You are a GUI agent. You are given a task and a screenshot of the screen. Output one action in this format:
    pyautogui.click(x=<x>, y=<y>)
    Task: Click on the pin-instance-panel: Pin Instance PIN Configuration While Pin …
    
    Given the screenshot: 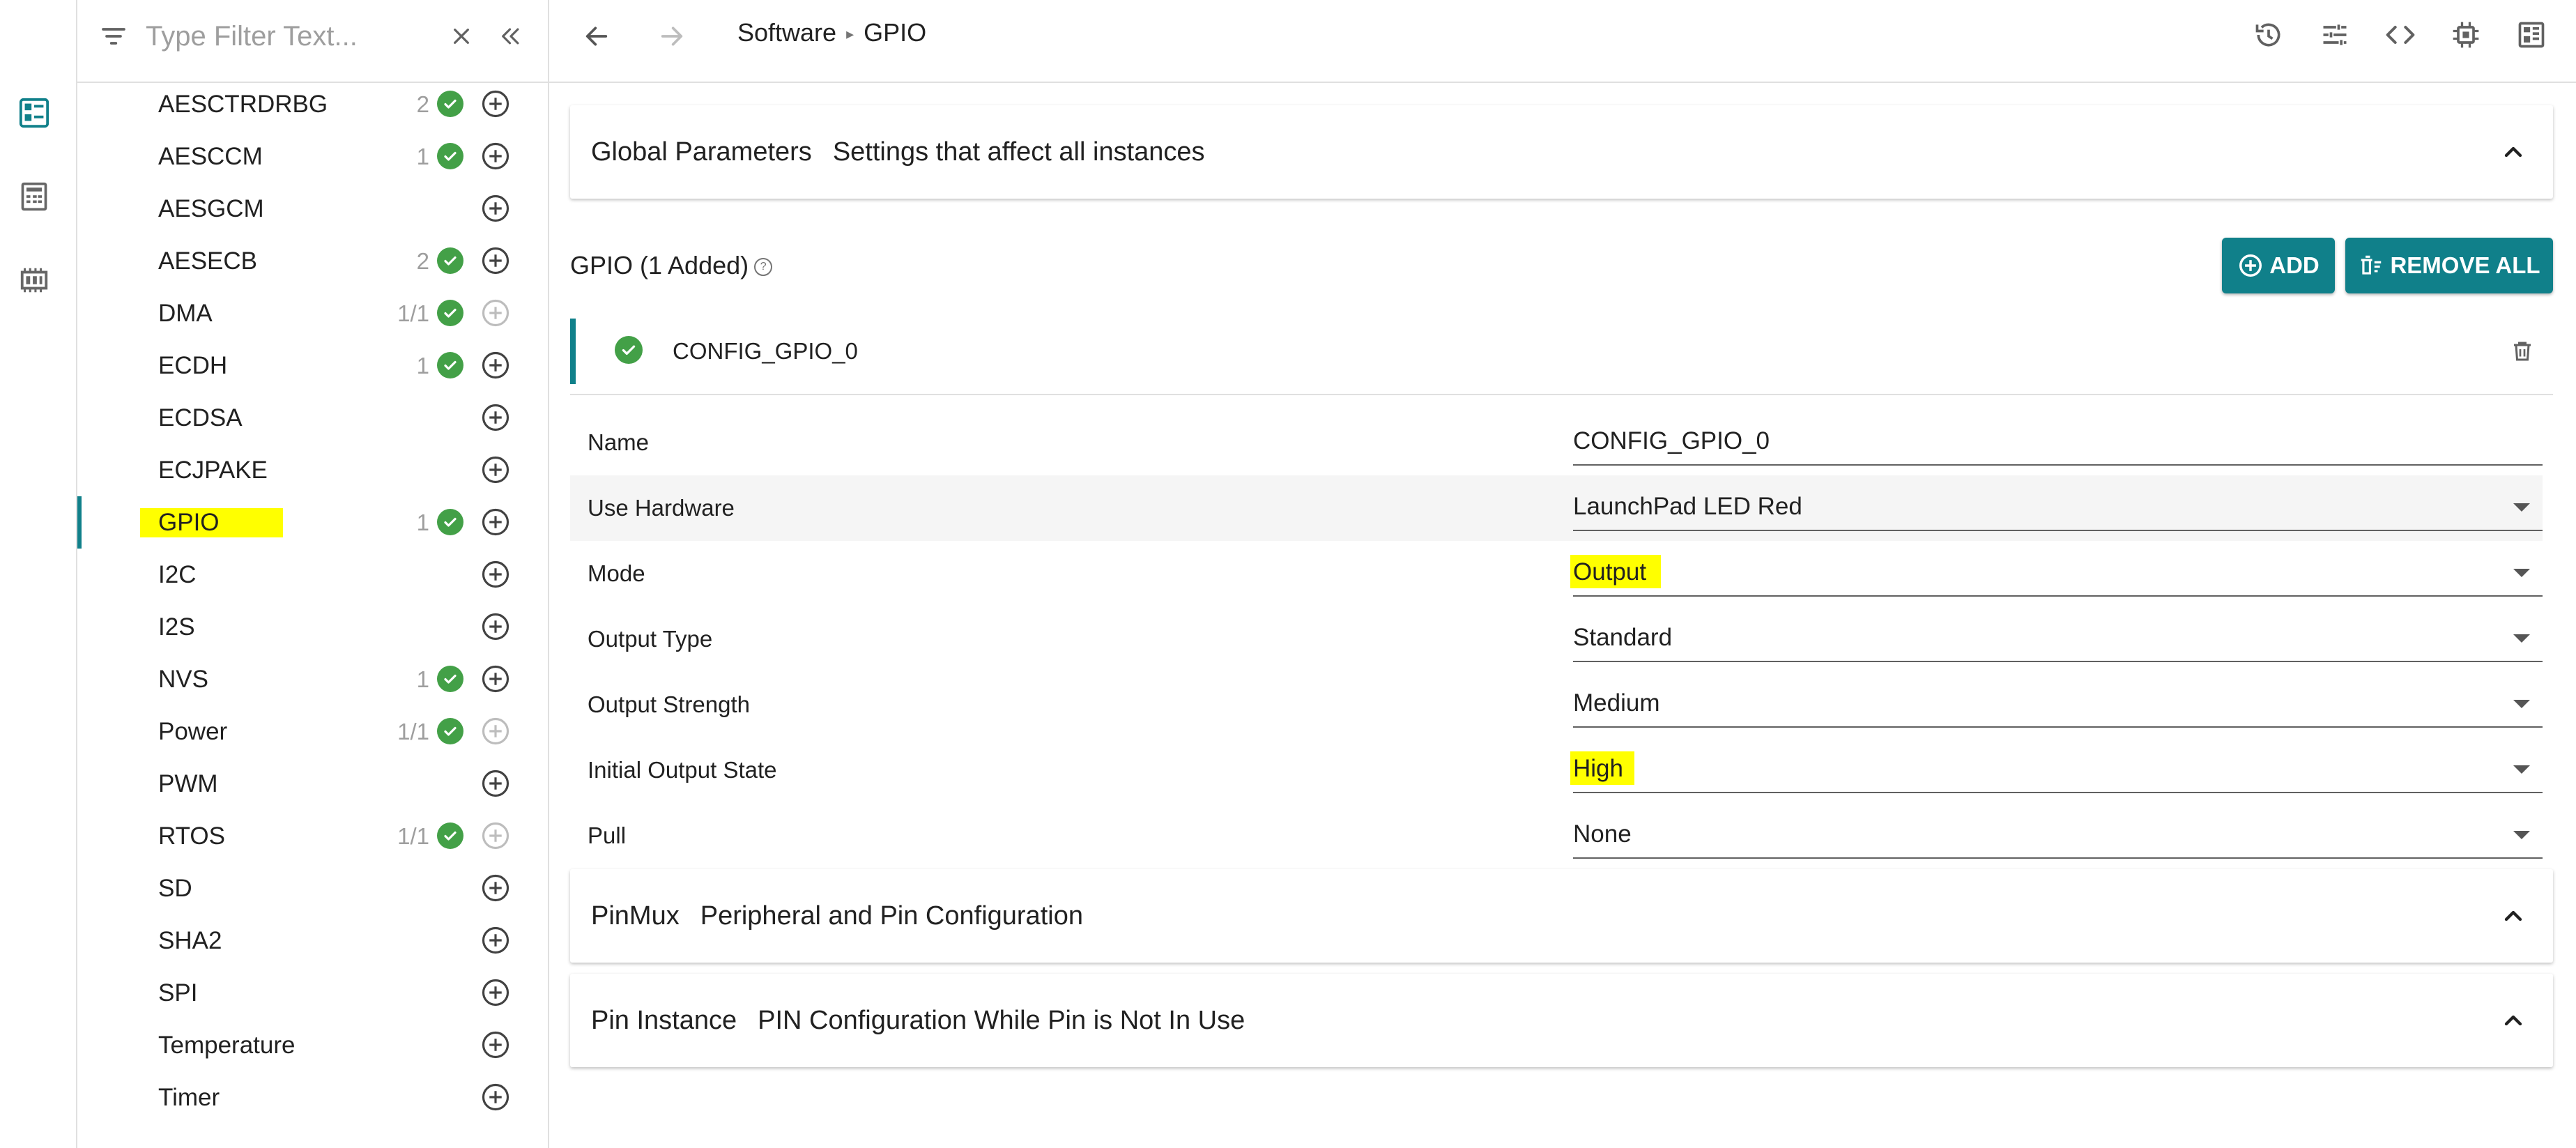 What is the action you would take?
    pyautogui.click(x=1562, y=1020)
    